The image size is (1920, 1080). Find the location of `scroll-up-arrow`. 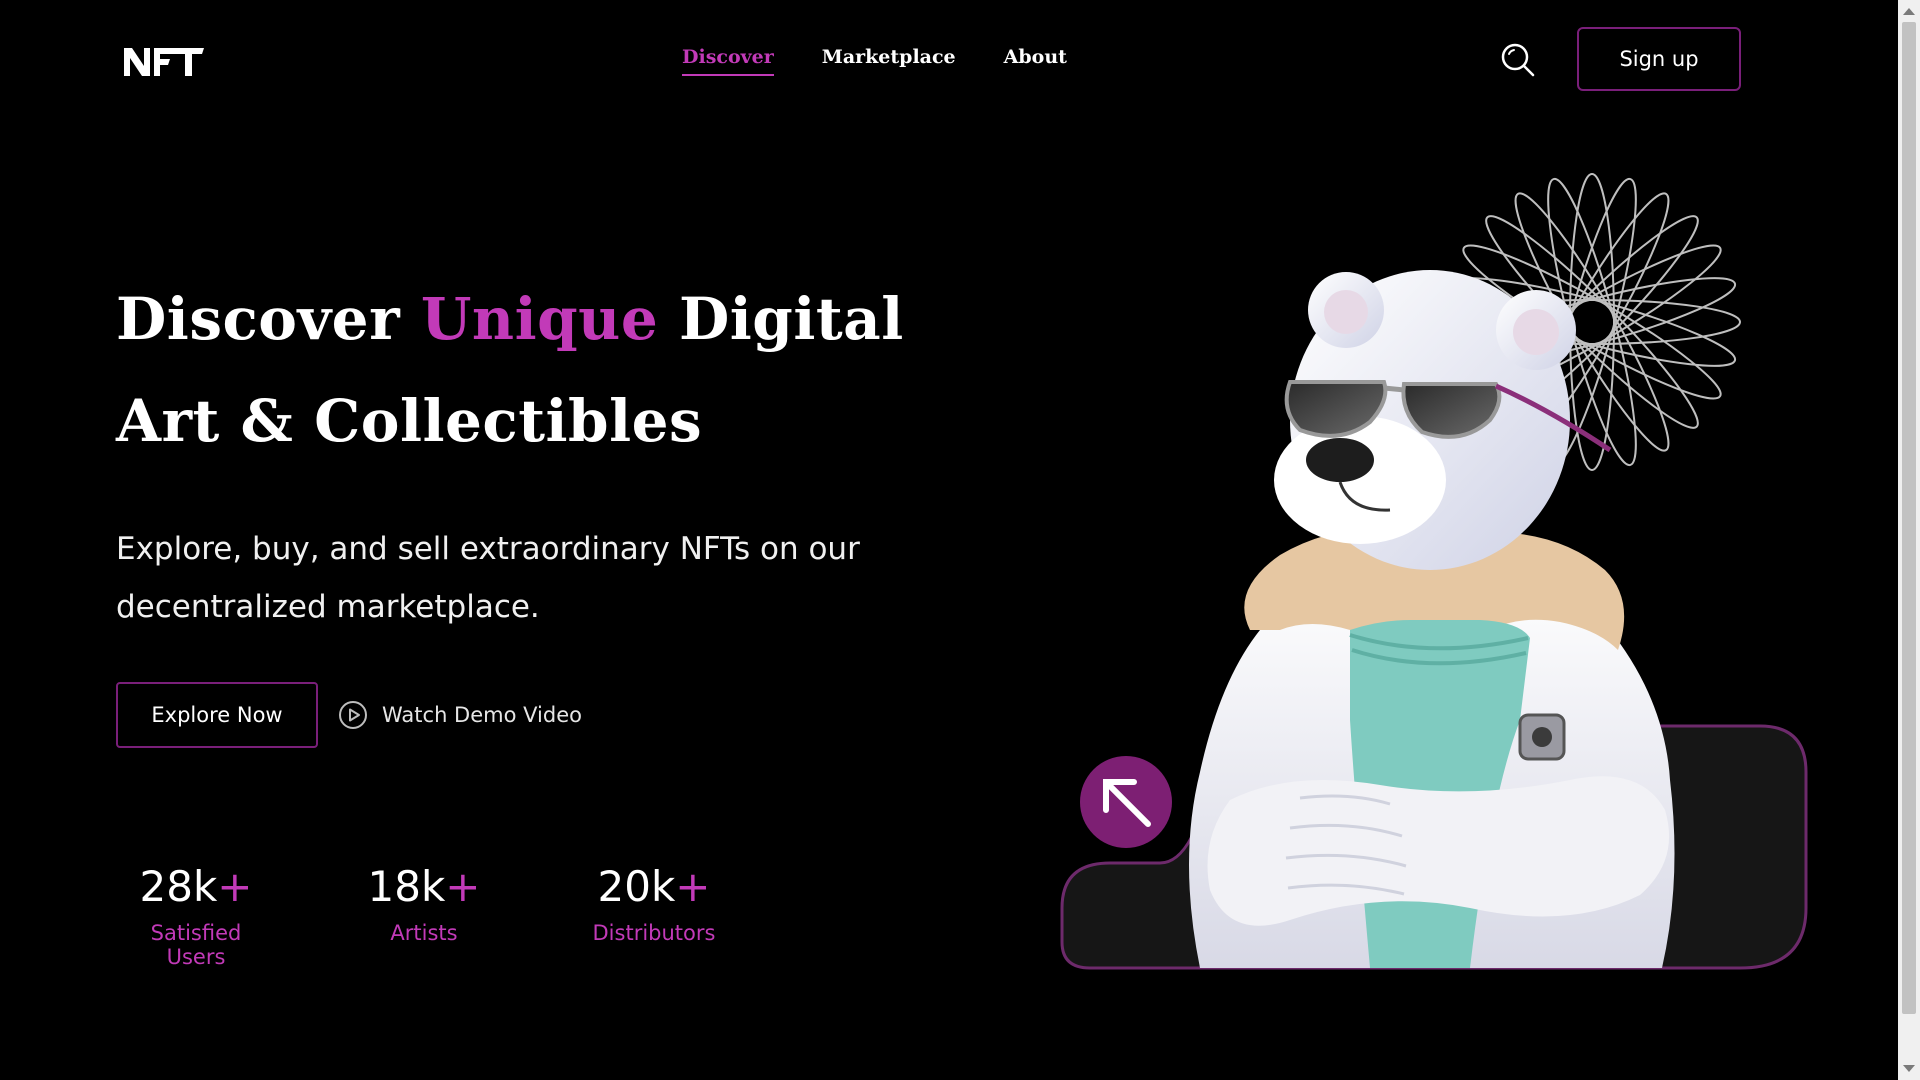

scroll-up-arrow is located at coordinates (1909, 11).